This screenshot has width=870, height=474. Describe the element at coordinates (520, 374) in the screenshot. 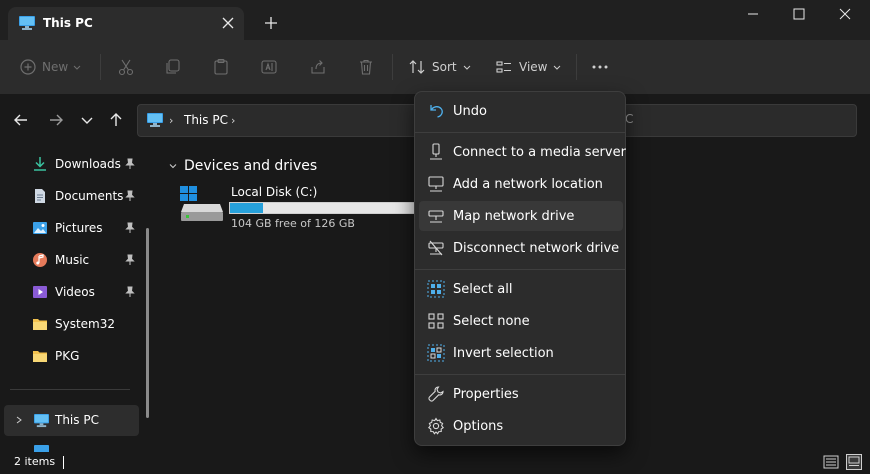

I see `menu-divider` at that location.